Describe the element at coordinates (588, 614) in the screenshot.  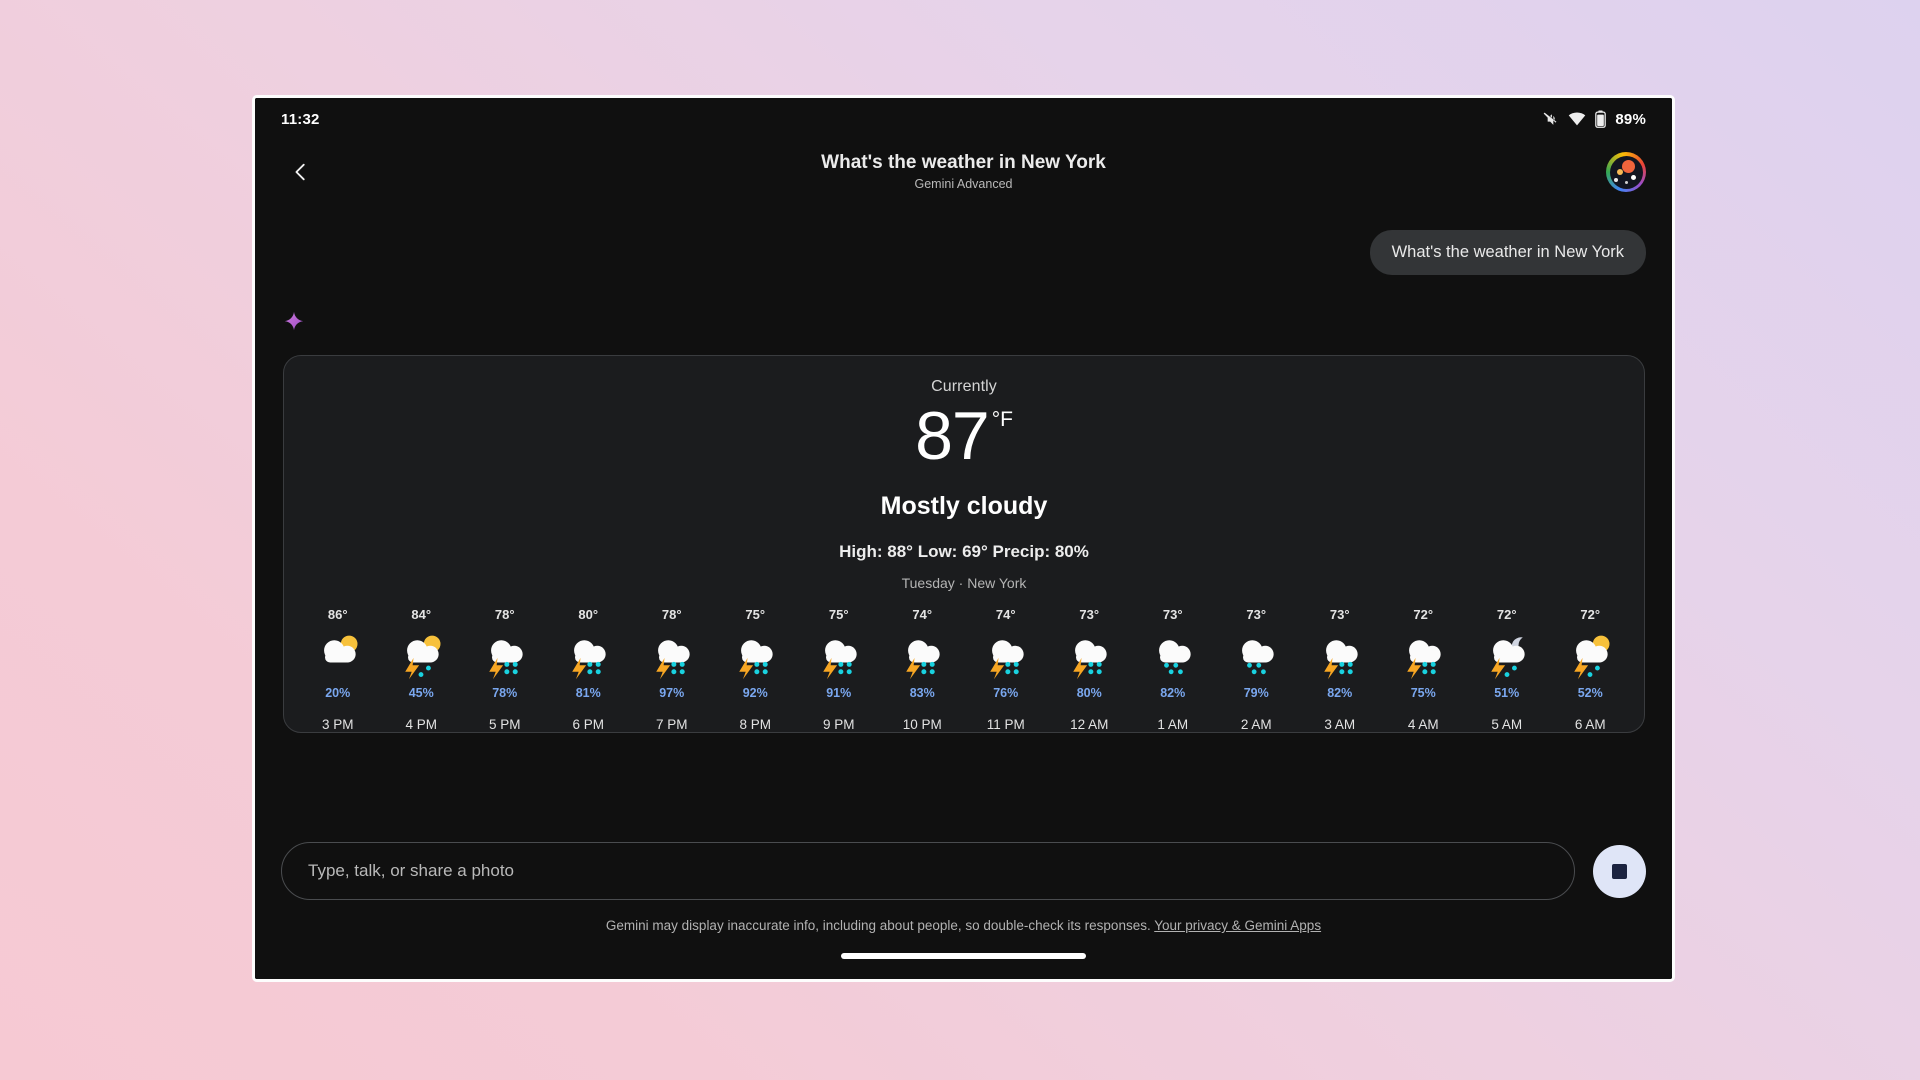
I see `hour-temp: 80°` at that location.